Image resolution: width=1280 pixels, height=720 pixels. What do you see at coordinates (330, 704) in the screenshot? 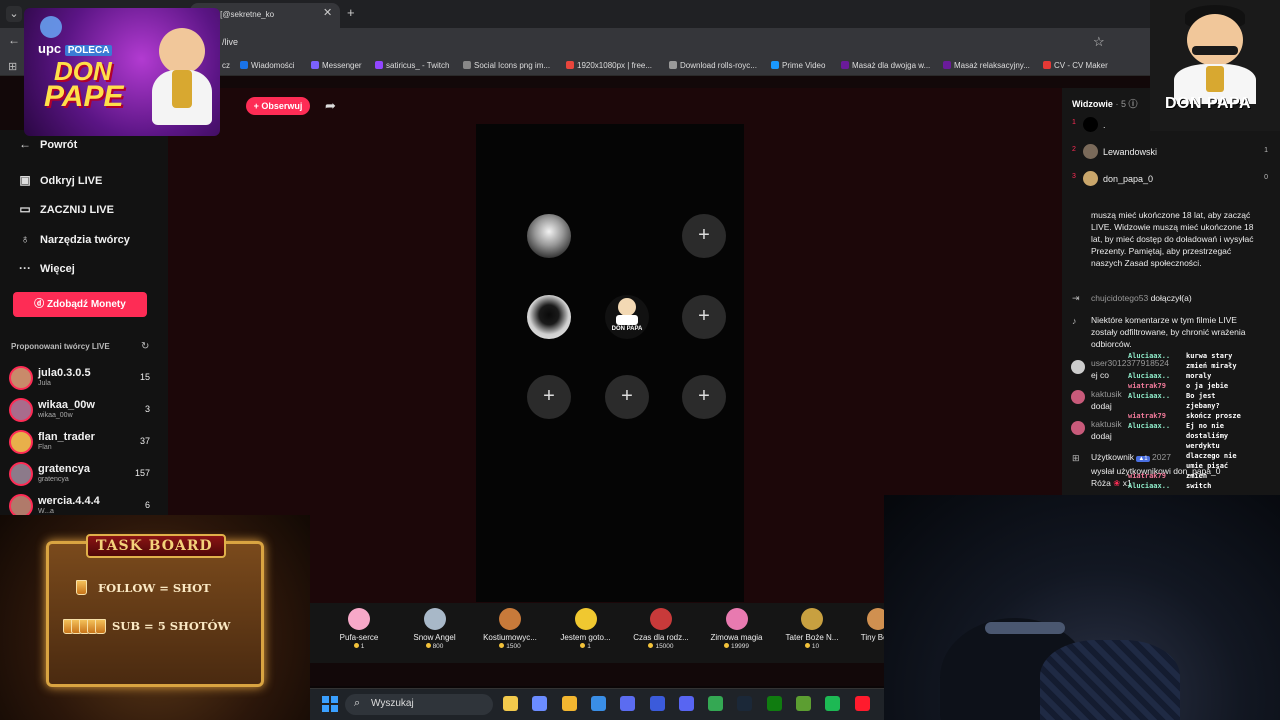
I see `windows-start-icon` at bounding box center [330, 704].